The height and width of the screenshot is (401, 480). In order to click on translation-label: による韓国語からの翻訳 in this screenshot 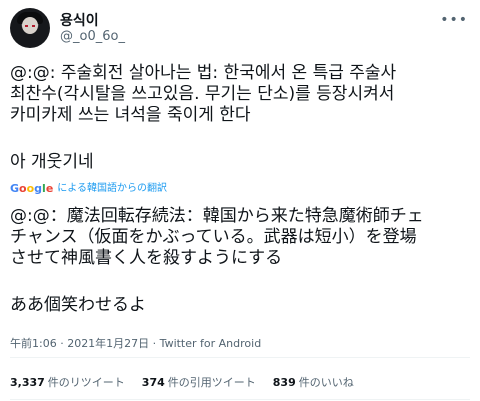, I will do `click(112, 189)`.